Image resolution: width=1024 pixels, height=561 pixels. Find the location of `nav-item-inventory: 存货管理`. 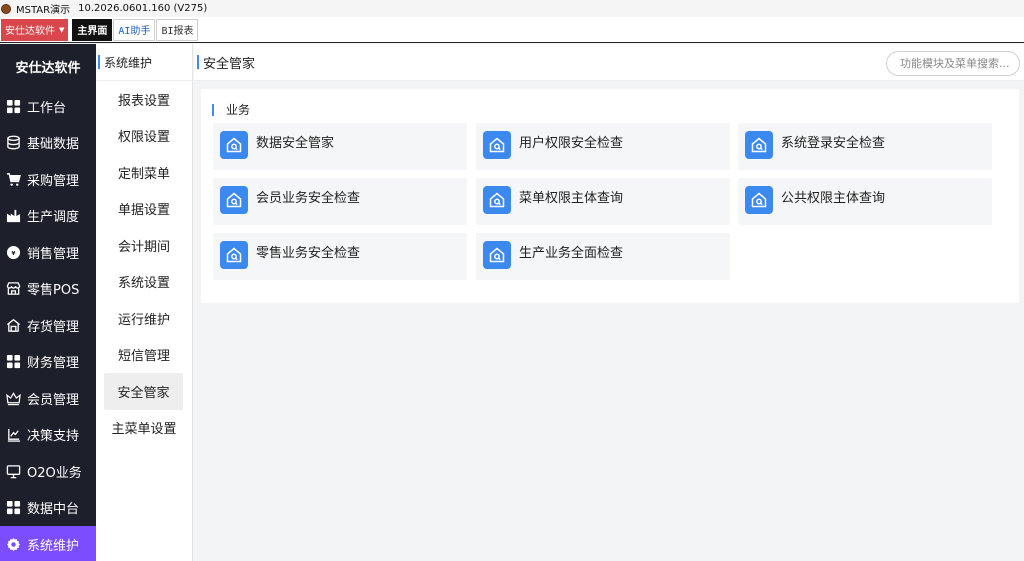

nav-item-inventory: 存货管理 is located at coordinates (48, 325).